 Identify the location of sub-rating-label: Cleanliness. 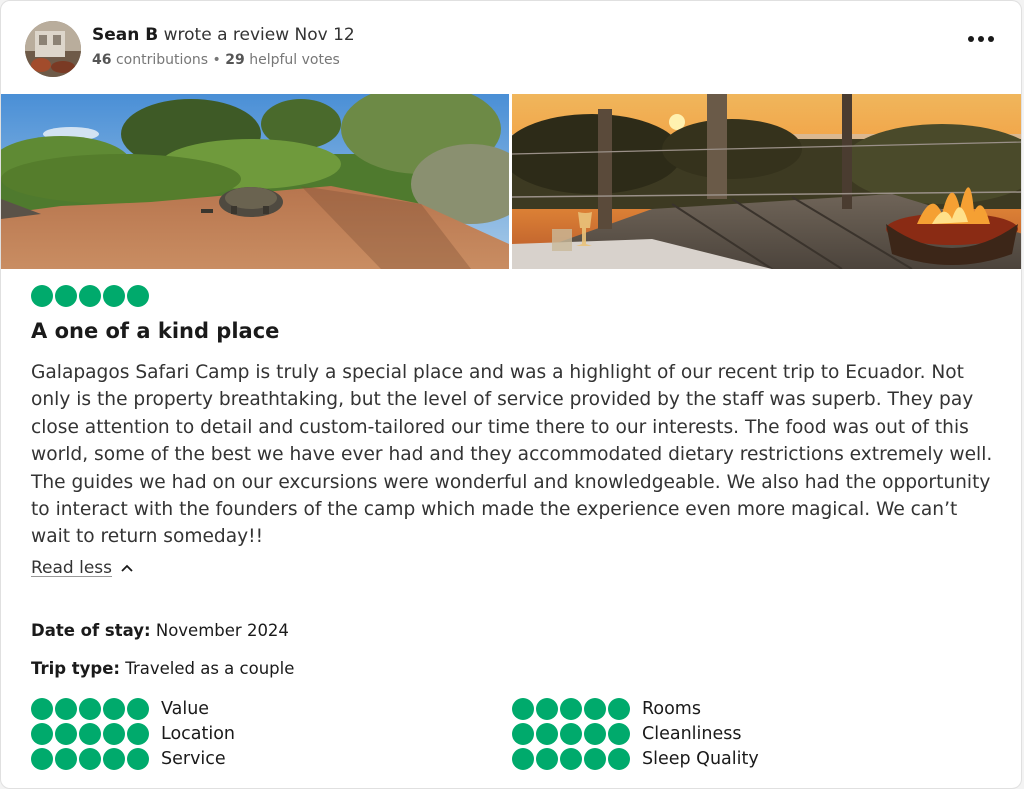
(692, 733).